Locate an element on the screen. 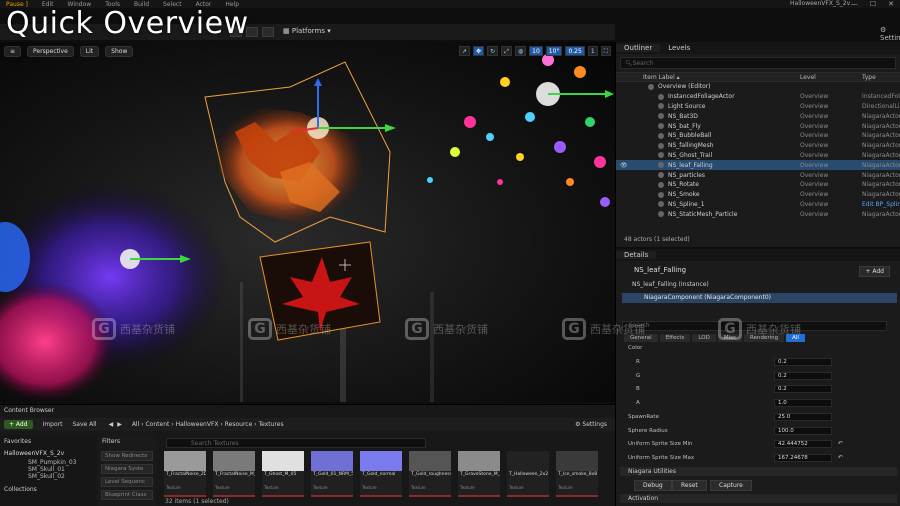 The height and width of the screenshot is (506, 900). close-button: ✕ is located at coordinates (891, 4).